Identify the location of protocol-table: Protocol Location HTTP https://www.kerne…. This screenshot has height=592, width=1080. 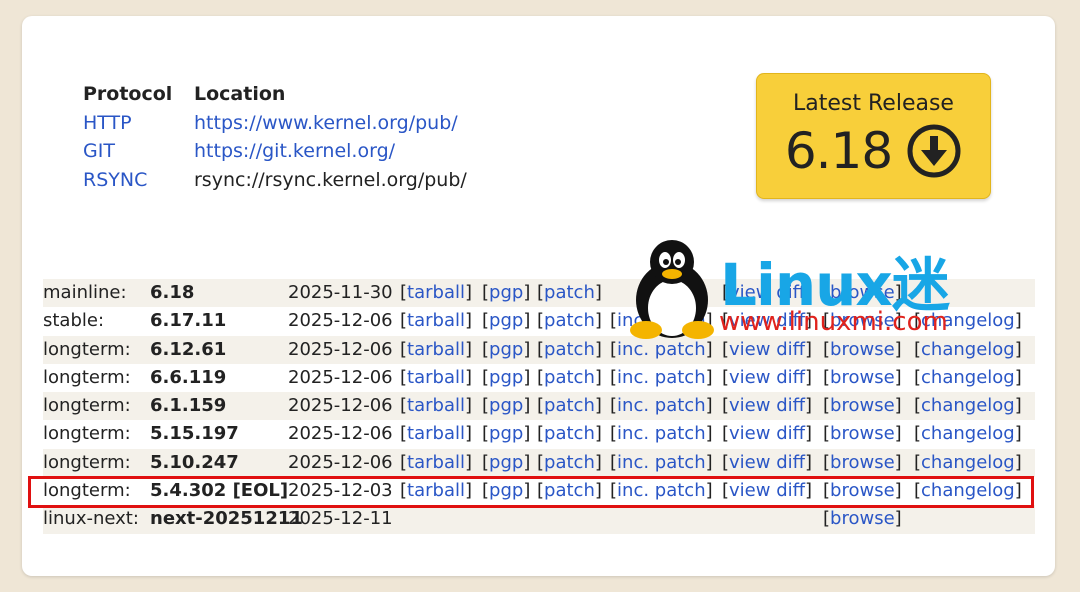
(275, 137).